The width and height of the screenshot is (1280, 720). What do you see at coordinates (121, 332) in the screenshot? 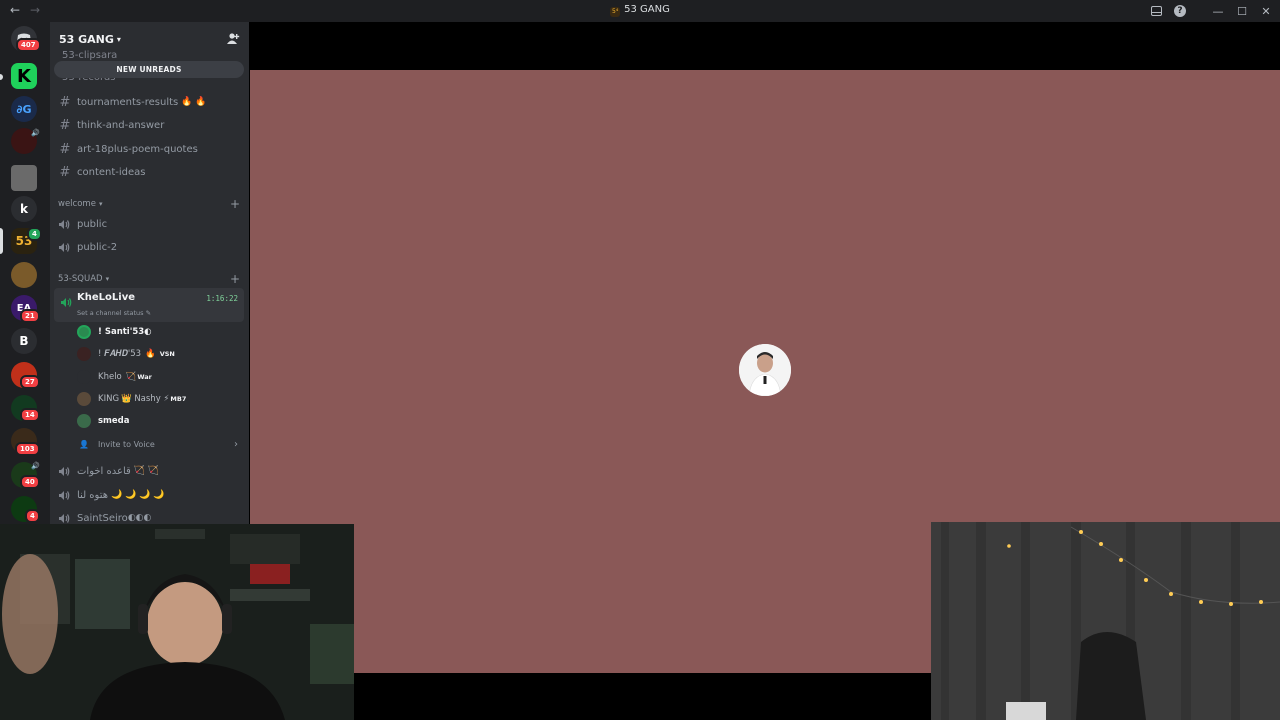
I see `member-name: ! Santi'53` at bounding box center [121, 332].